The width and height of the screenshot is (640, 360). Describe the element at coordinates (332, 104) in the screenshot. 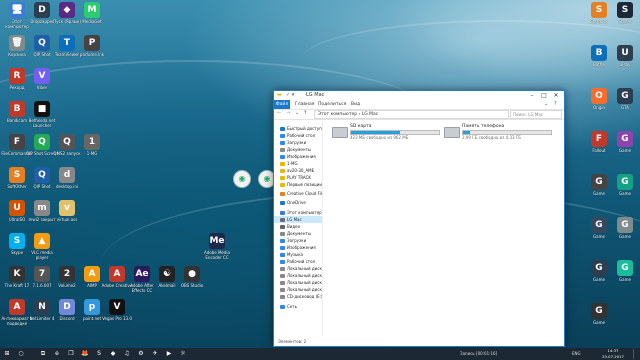

I see `tab-share: Поделиться` at that location.